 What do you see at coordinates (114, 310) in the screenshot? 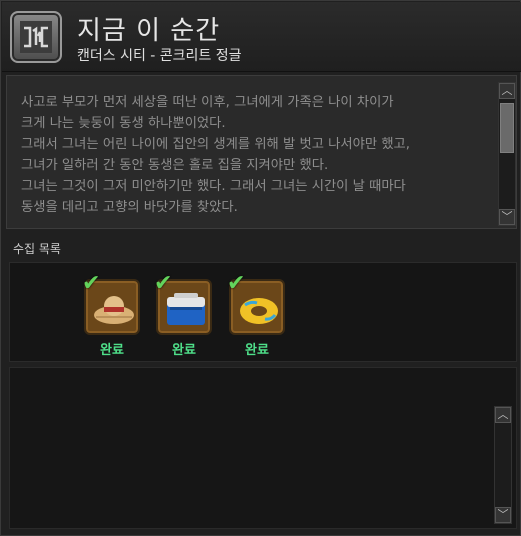
I see `straw-hat-icon` at bounding box center [114, 310].